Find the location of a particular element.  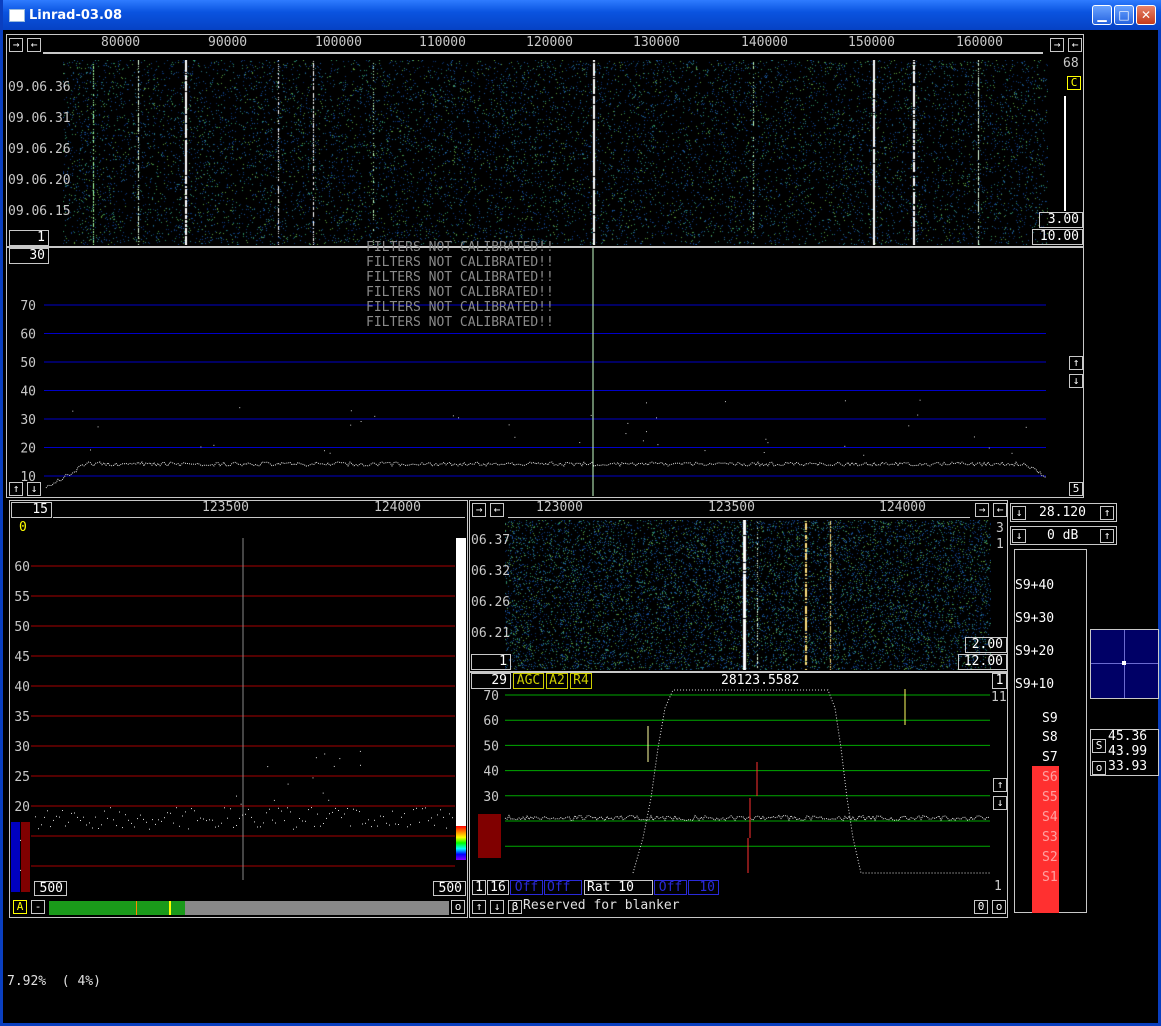

main-time-label: 09.06.26 is located at coordinates (39, 149).